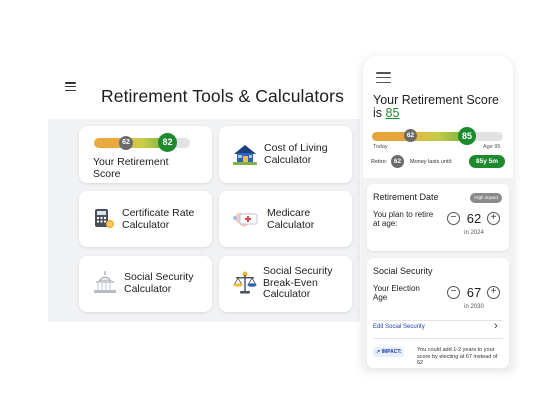 This screenshot has height=412, width=549. What do you see at coordinates (474, 218) in the screenshot?
I see `retire-age-value: 62` at bounding box center [474, 218].